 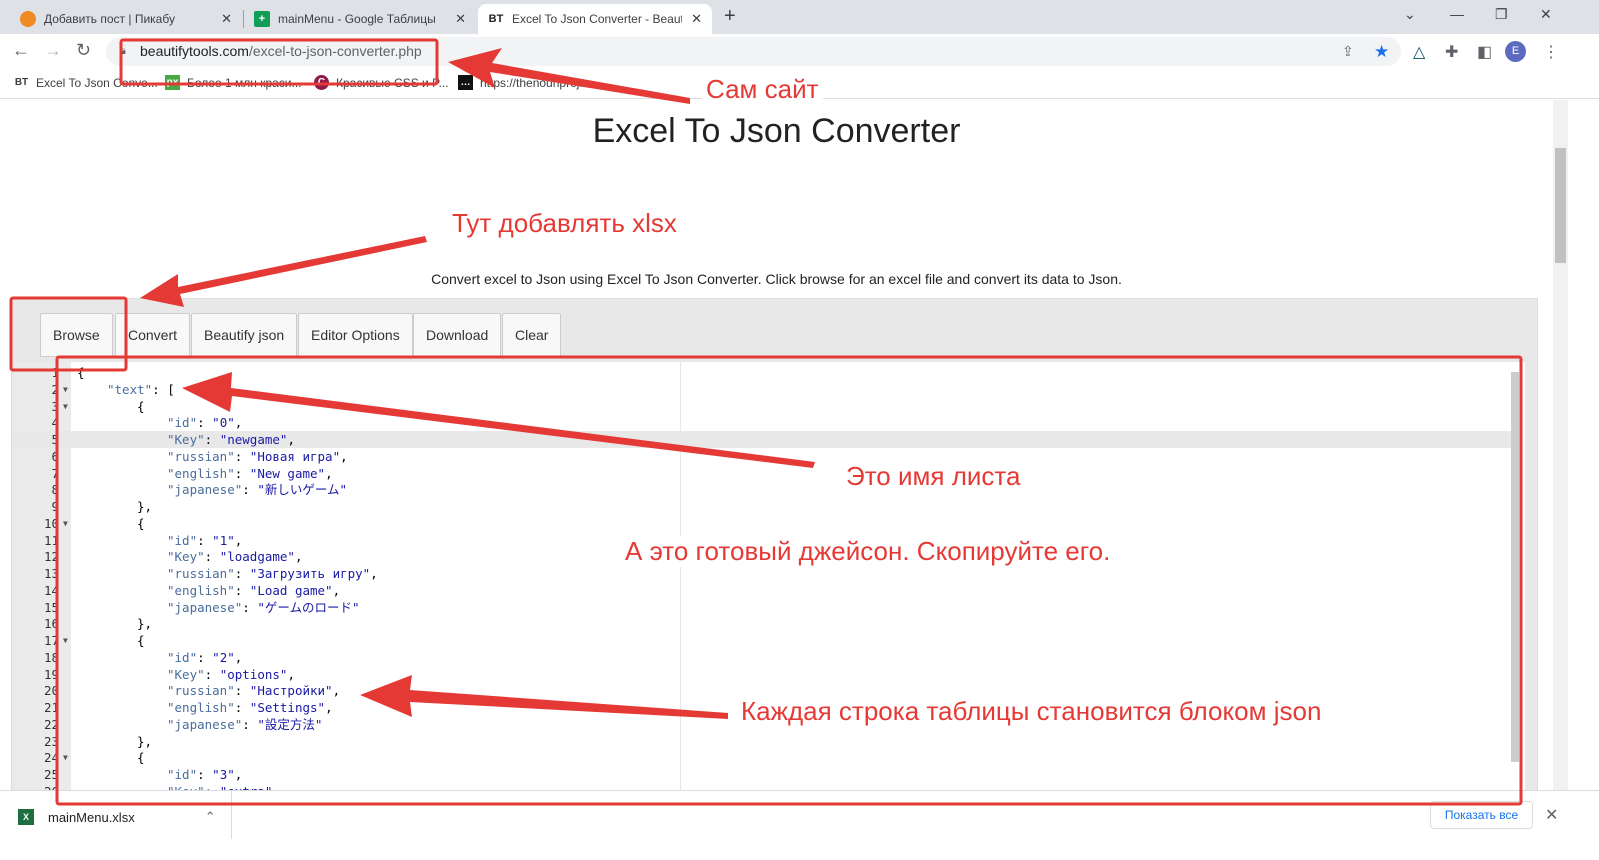 I want to click on close-downloads-icon: ✕, so click(x=1551, y=815).